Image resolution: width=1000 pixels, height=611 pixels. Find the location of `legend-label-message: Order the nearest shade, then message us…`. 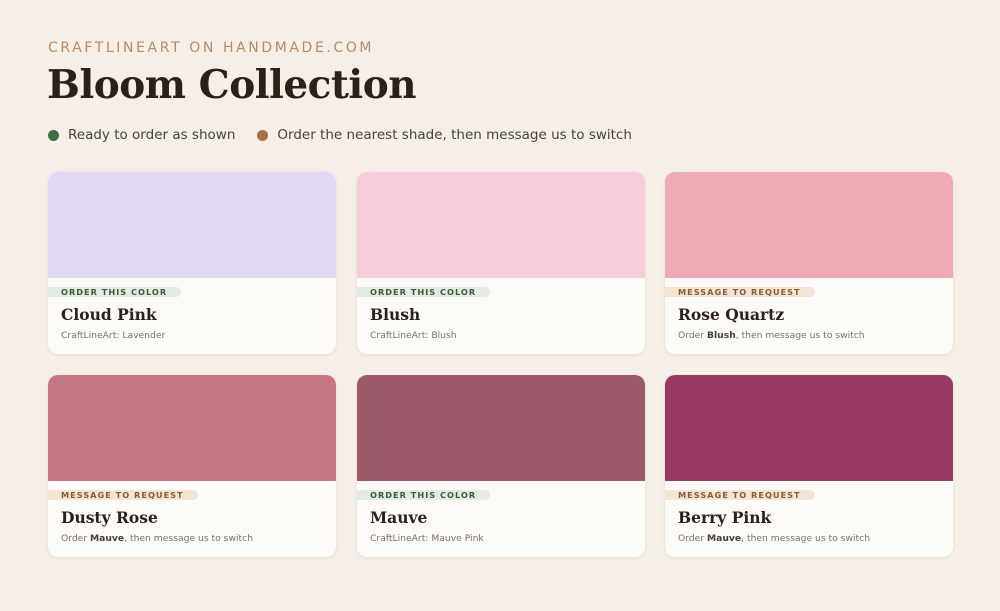

legend-label-message: Order the nearest shade, then message us… is located at coordinates (454, 135).